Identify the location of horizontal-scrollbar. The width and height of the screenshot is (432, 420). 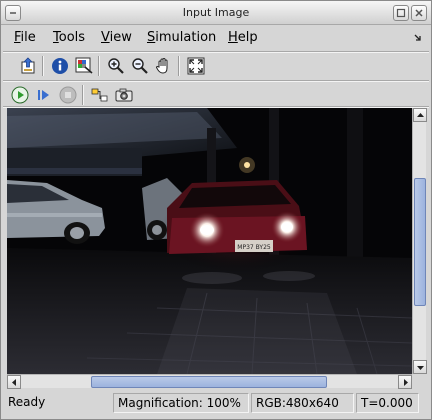
(209, 381).